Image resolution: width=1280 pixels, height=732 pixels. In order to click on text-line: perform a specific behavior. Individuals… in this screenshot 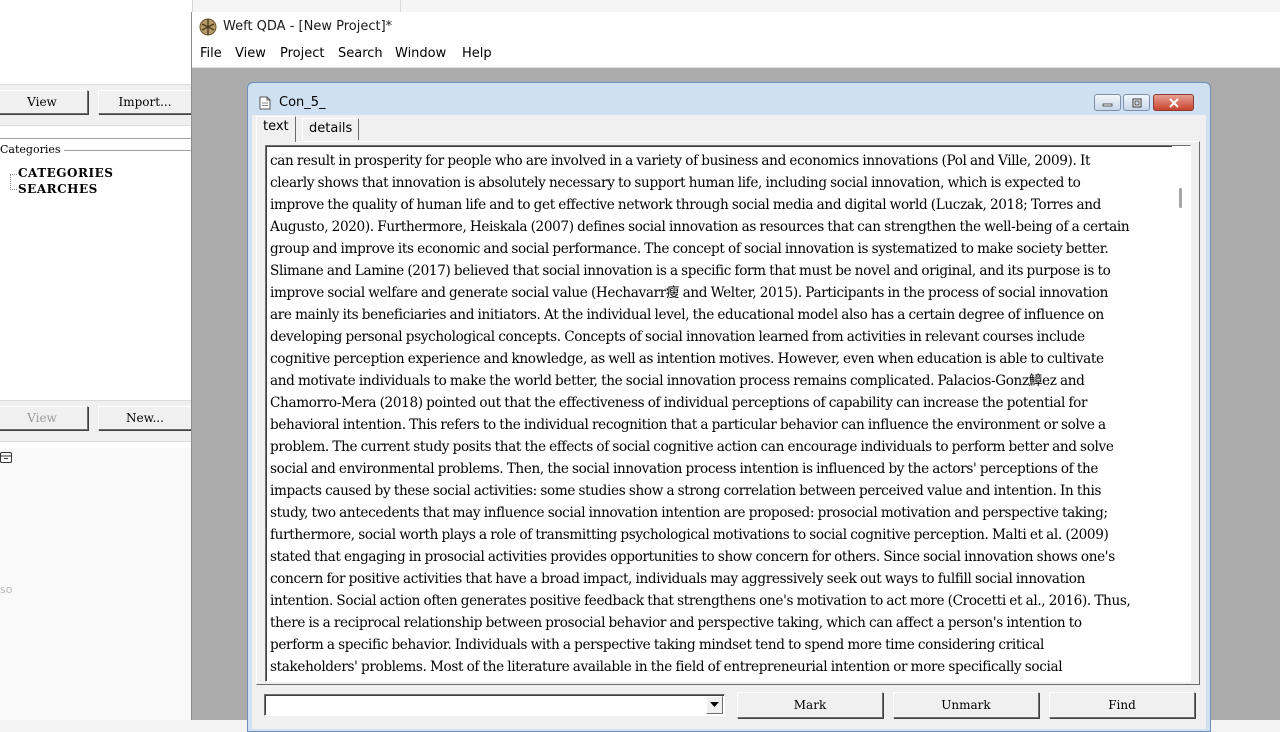, I will do `click(657, 645)`.